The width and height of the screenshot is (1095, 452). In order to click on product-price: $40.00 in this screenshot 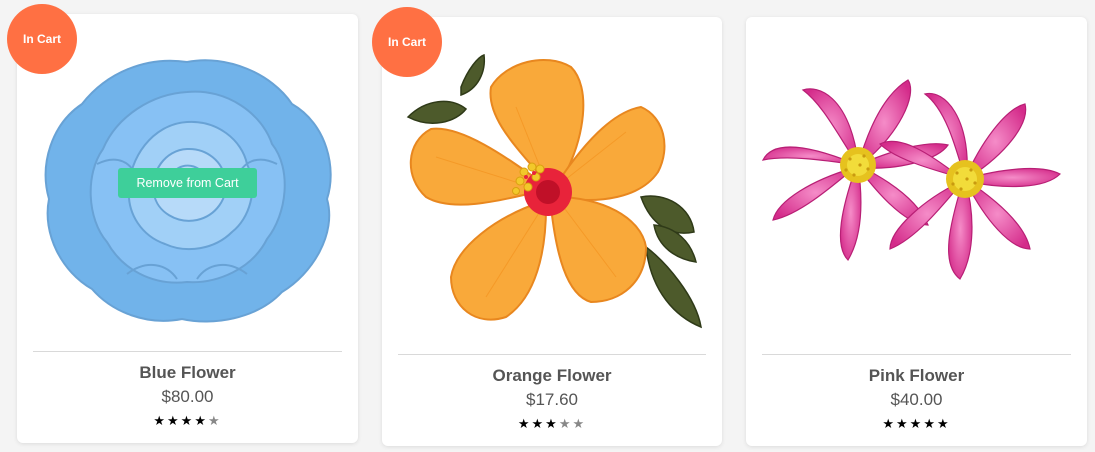, I will do `click(916, 399)`.